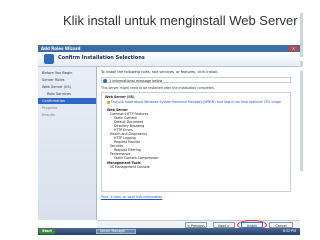 This screenshot has width=320, height=240. What do you see at coordinates (131, 197) in the screenshot?
I see `print-link: Print, e-mail, or save this information` at bounding box center [131, 197].